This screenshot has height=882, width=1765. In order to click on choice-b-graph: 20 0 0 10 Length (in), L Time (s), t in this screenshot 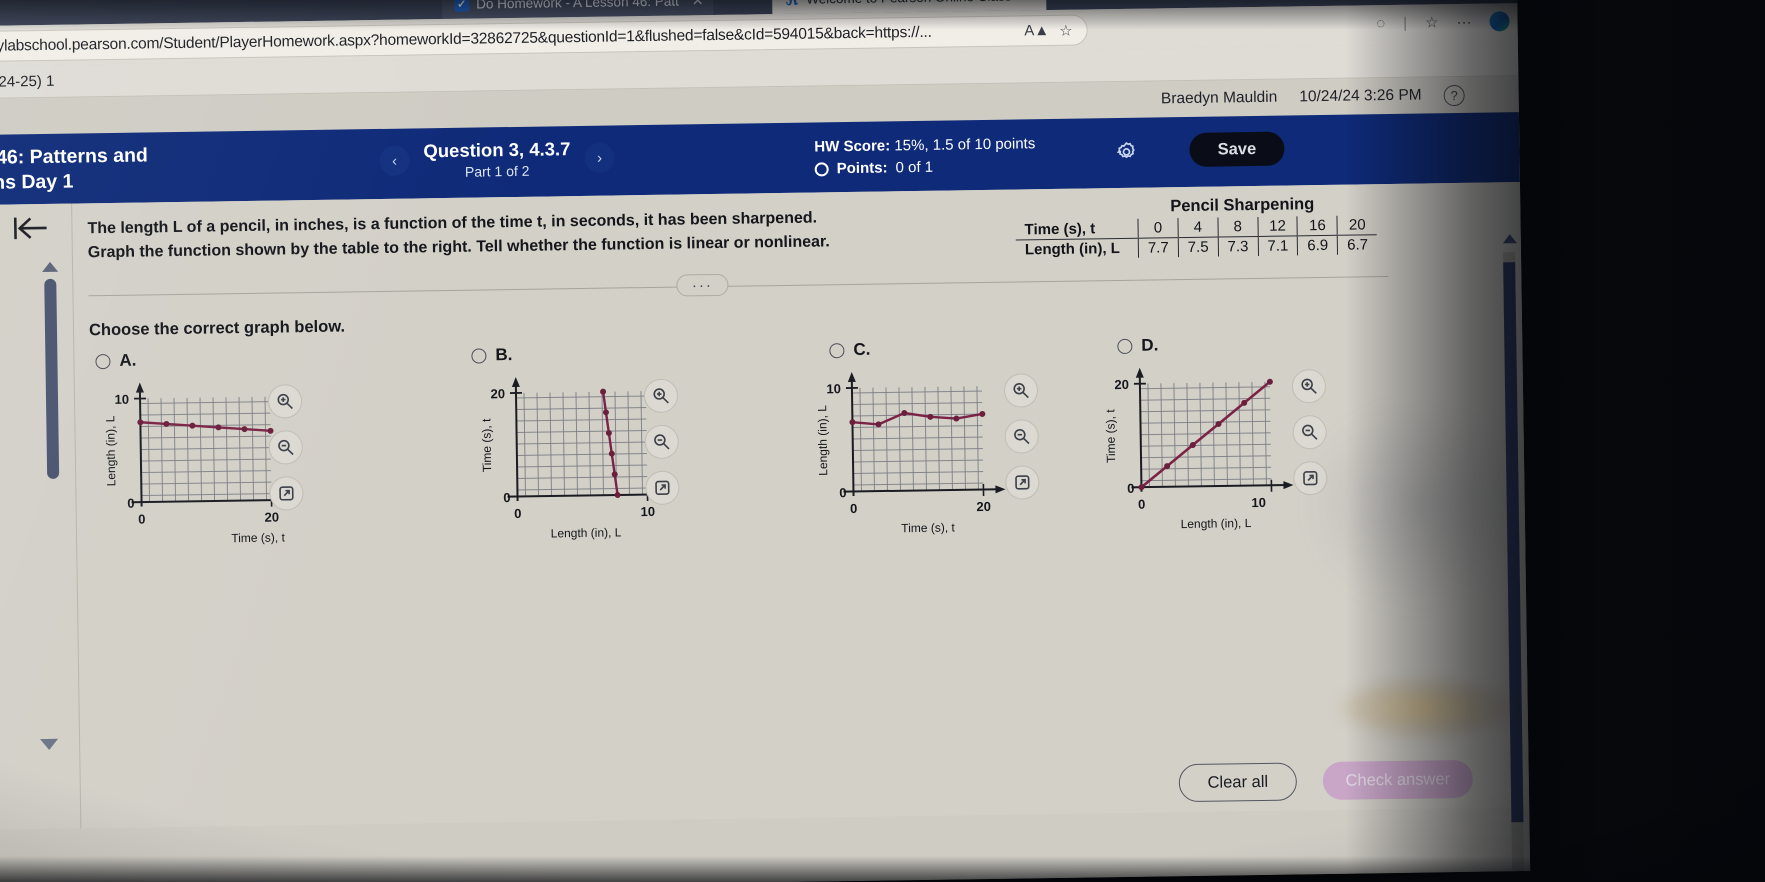, I will do `click(578, 467)`.